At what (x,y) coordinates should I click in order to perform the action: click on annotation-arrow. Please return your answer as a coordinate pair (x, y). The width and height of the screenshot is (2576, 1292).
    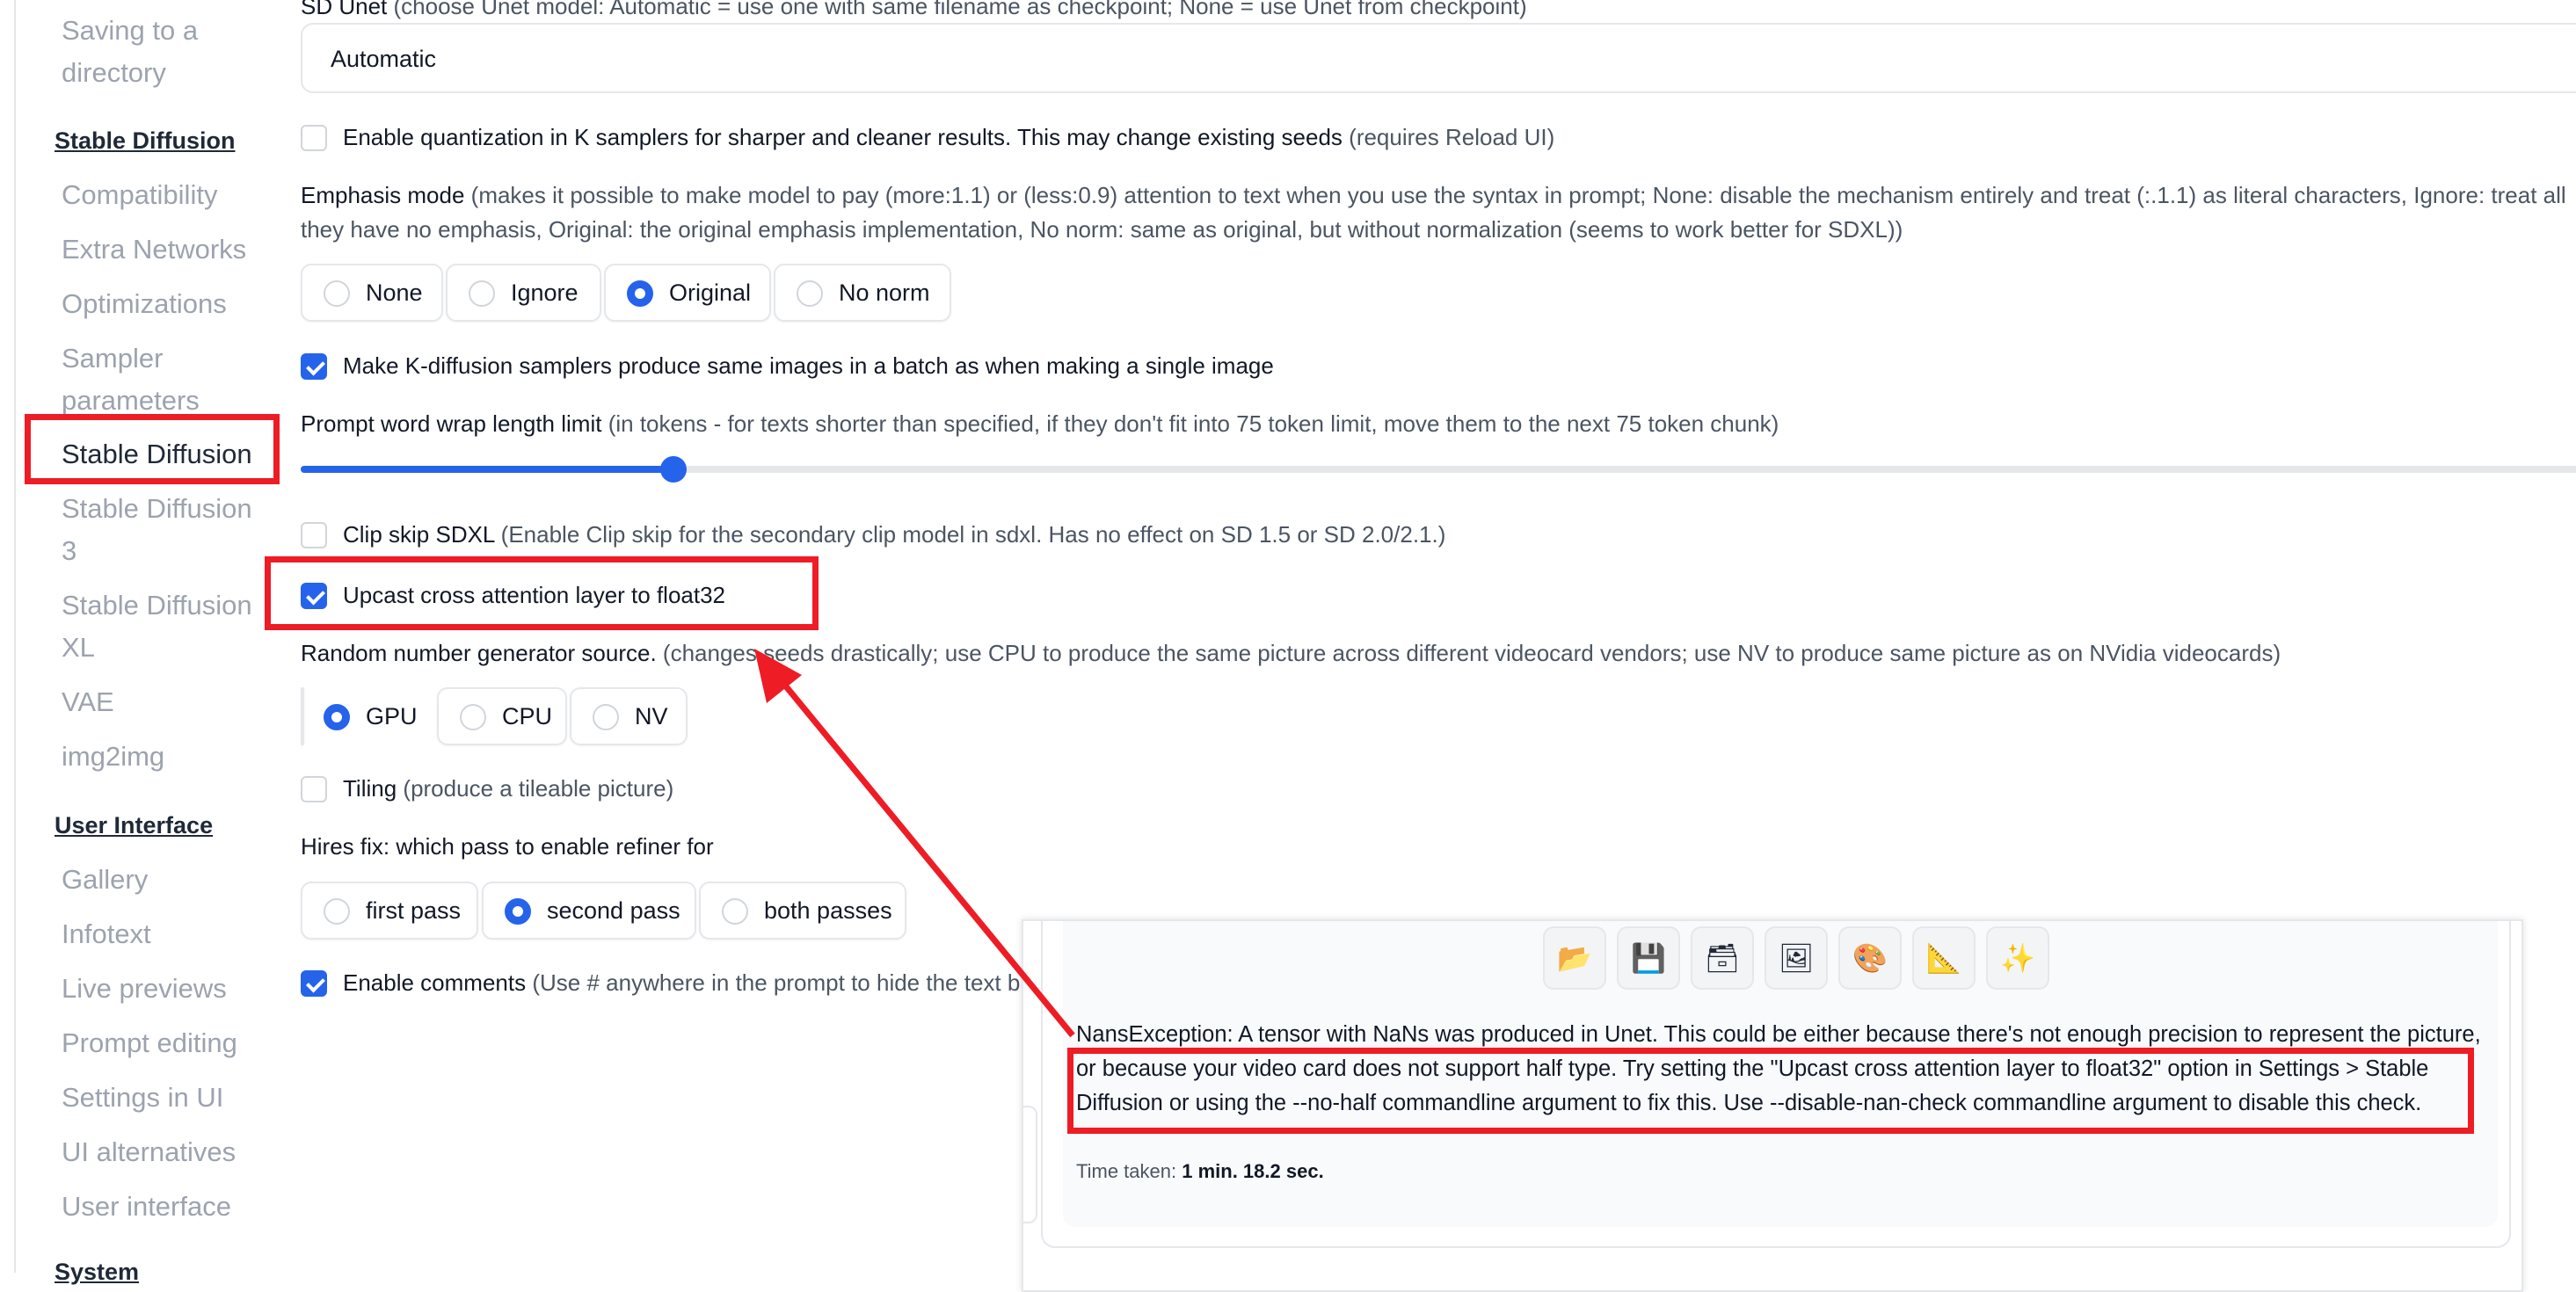
    Looking at the image, I should click on (915, 843).